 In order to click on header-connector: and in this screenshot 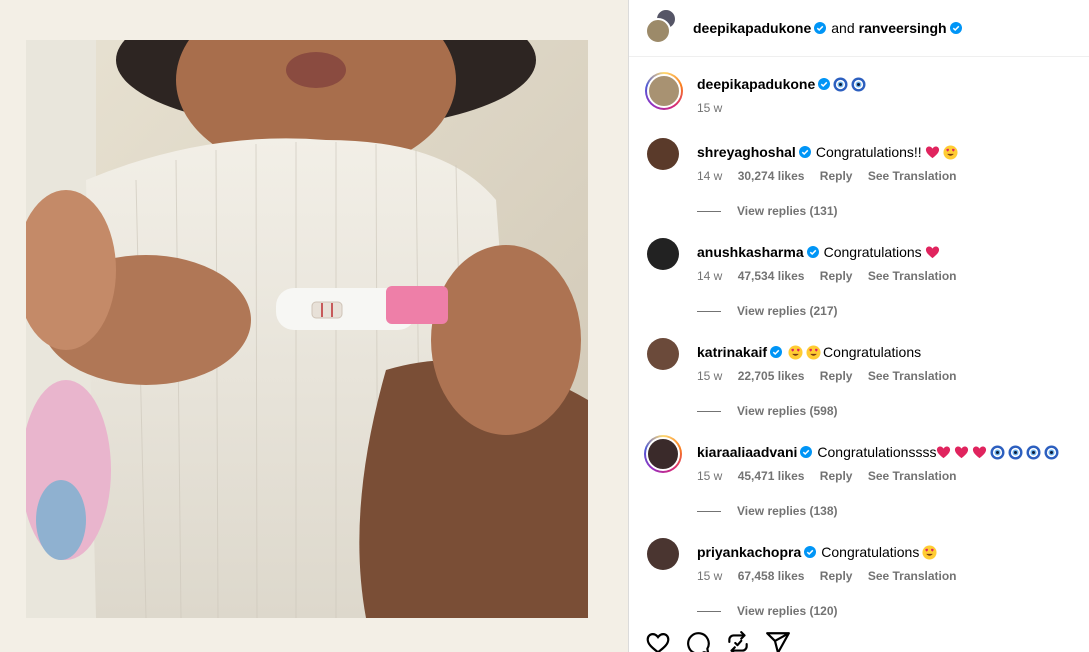, I will do `click(843, 28)`.